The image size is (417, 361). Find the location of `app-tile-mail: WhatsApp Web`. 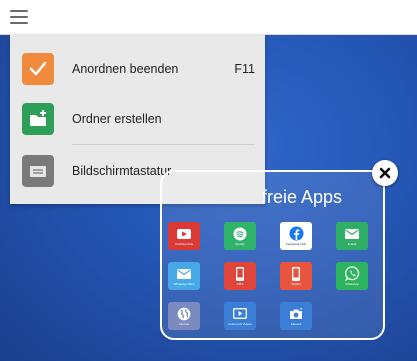

app-tile-mail: WhatsApp Web is located at coordinates (184, 276).